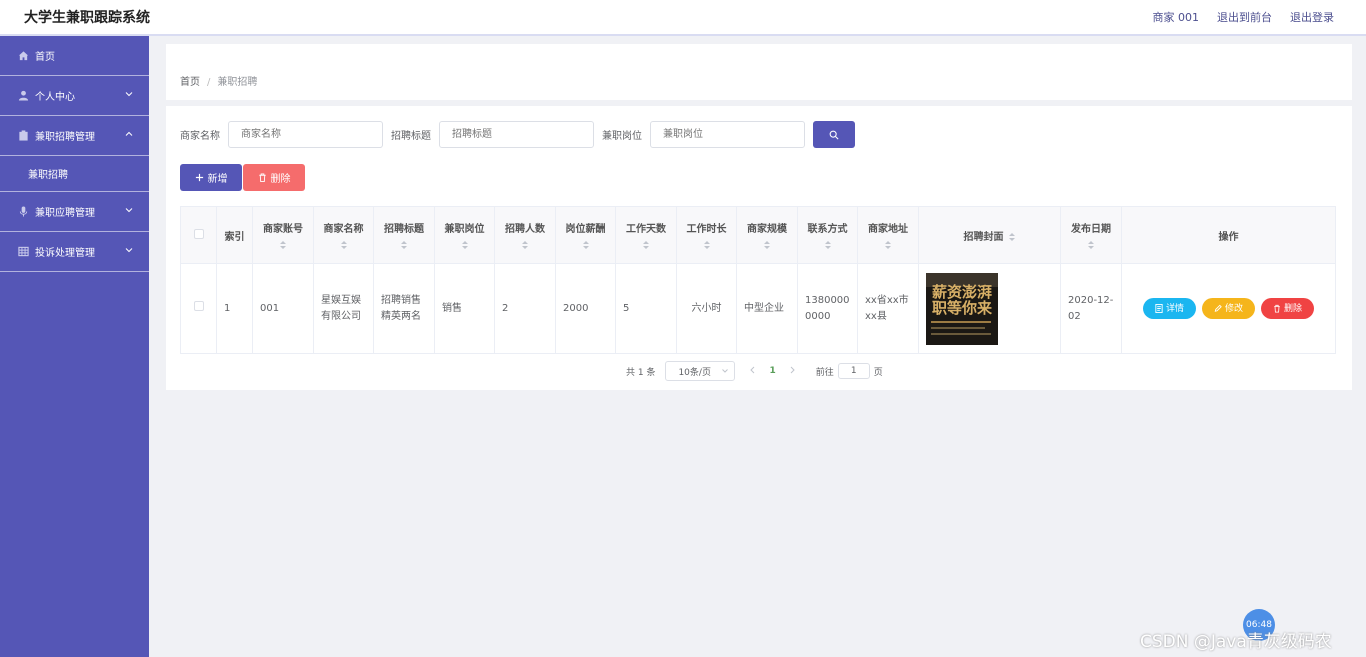 The image size is (1366, 657). I want to click on breadcrumb-home: 首页, so click(190, 82).